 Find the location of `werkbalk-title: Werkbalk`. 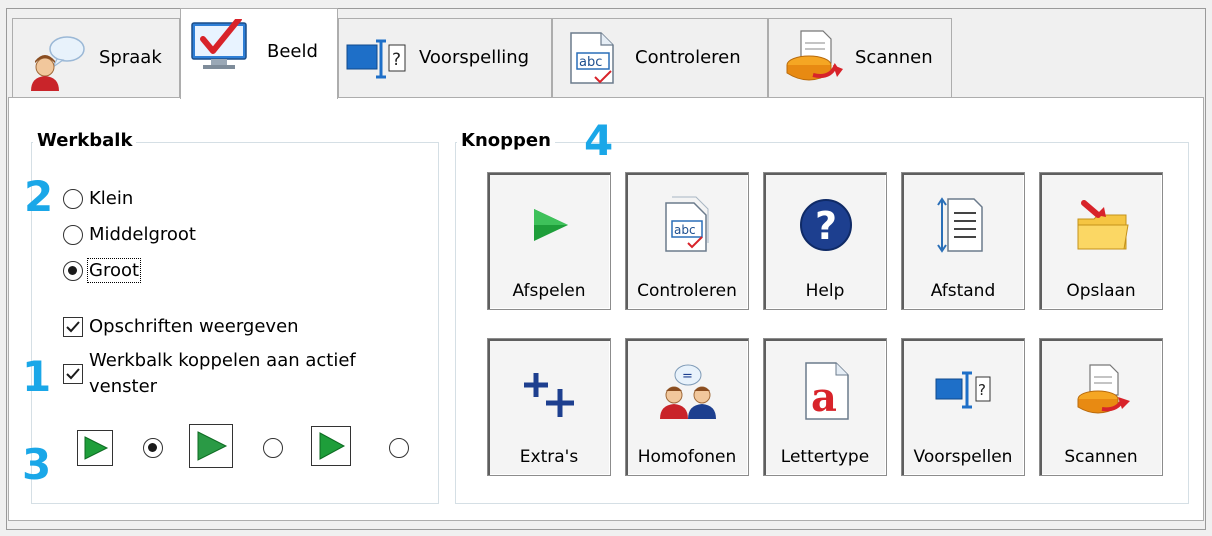

werkbalk-title: Werkbalk is located at coordinates (85, 140).